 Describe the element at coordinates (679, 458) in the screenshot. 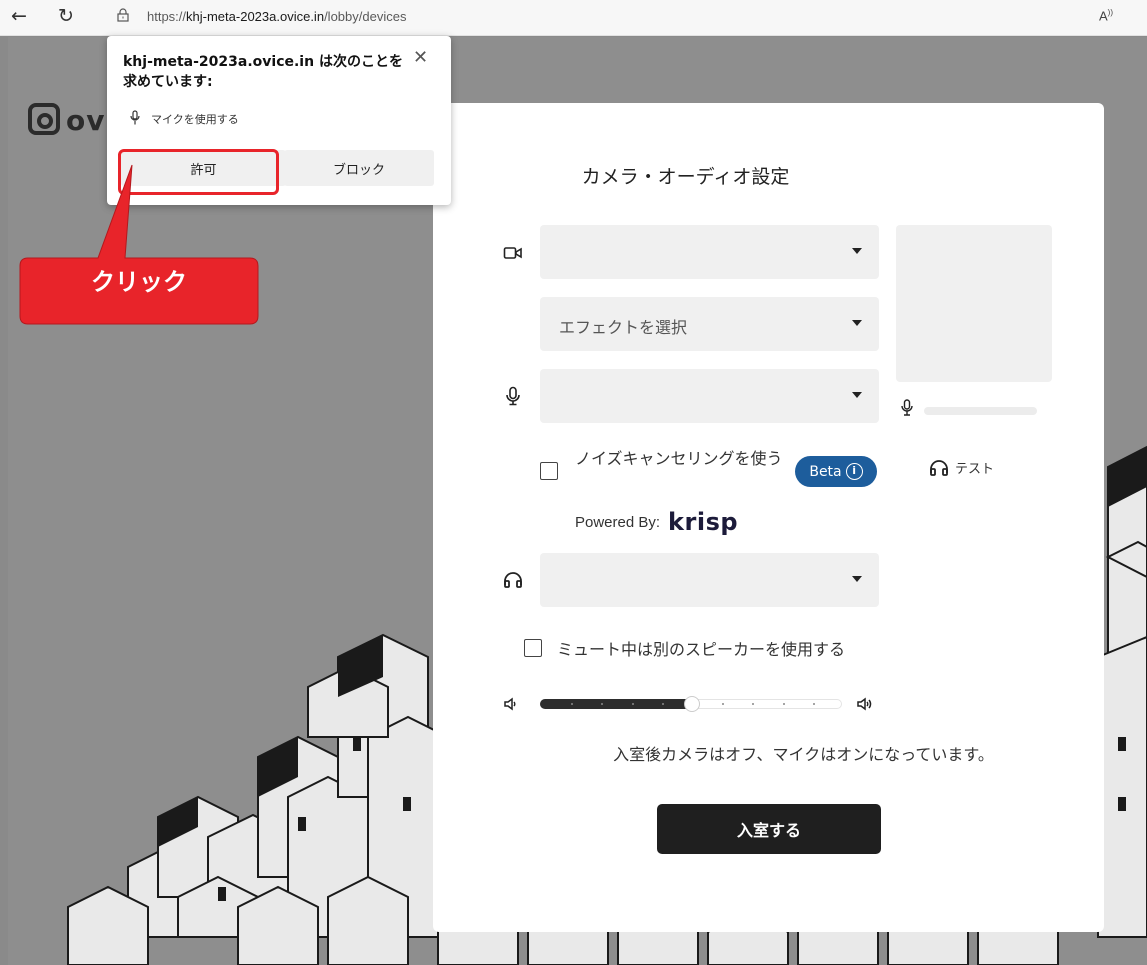

I see `noise-cancel-label: ノイズキャンセリングを使う` at that location.